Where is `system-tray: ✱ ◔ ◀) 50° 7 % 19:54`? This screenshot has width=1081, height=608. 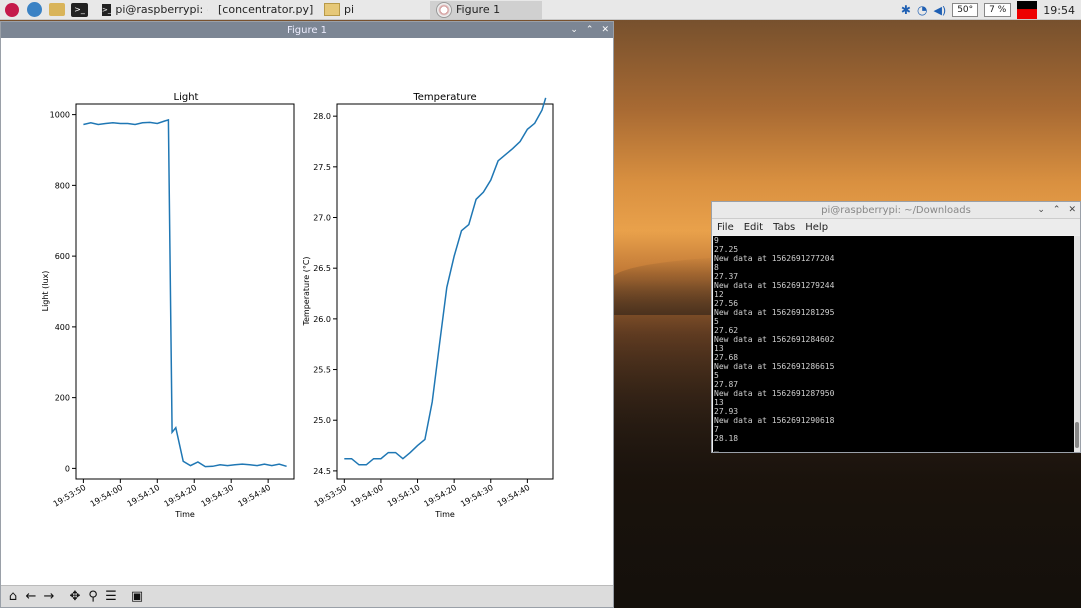
system-tray: ✱ ◔ ◀) 50° 7 % 19:54 is located at coordinates (991, 10).